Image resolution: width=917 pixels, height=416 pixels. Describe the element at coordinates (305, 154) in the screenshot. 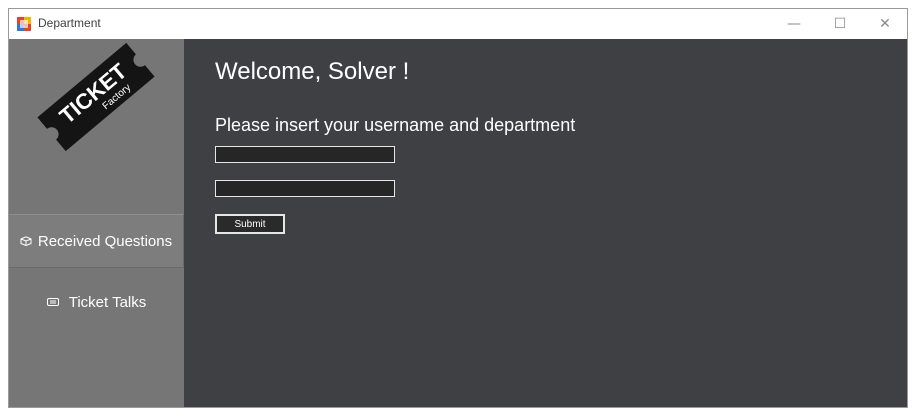

I see `username-field` at that location.